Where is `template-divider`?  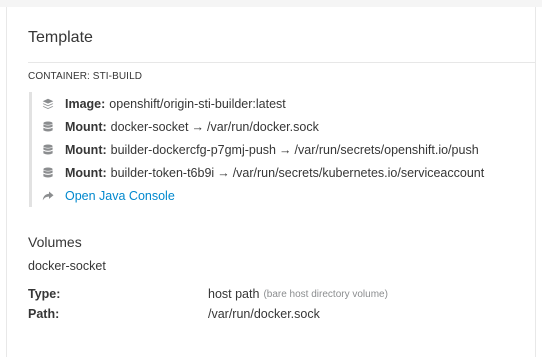
template-divider is located at coordinates (281, 62).